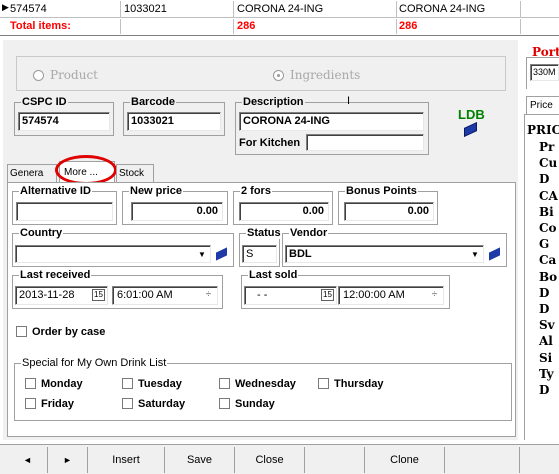 The height and width of the screenshot is (474, 559). I want to click on cell-desc-1: CORONA 24-ING, so click(280, 9).